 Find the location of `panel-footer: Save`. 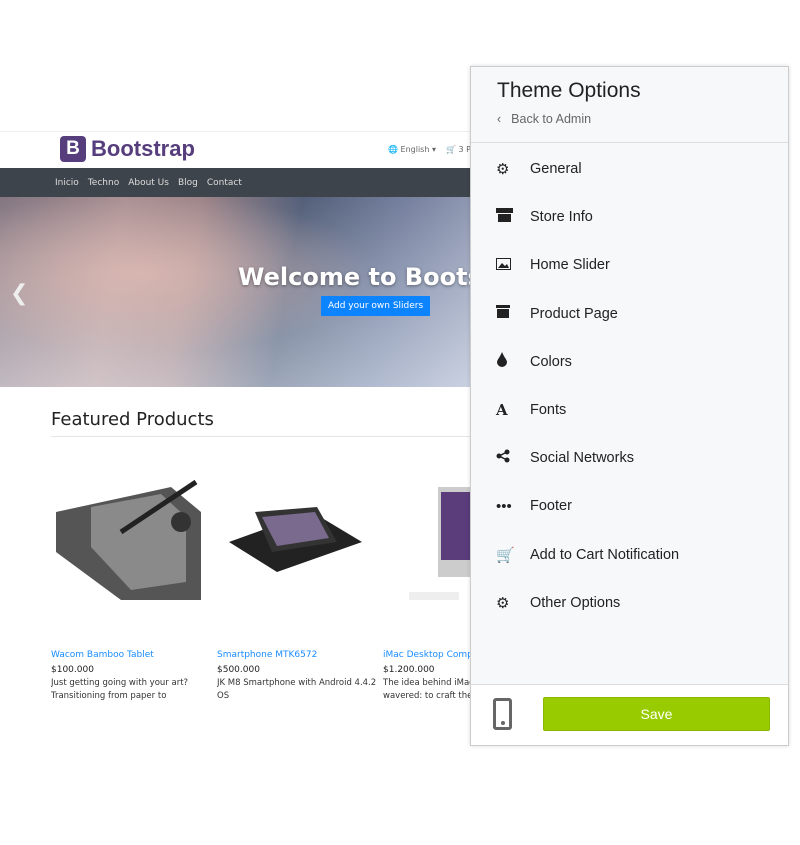

panel-footer: Save is located at coordinates (629, 714).